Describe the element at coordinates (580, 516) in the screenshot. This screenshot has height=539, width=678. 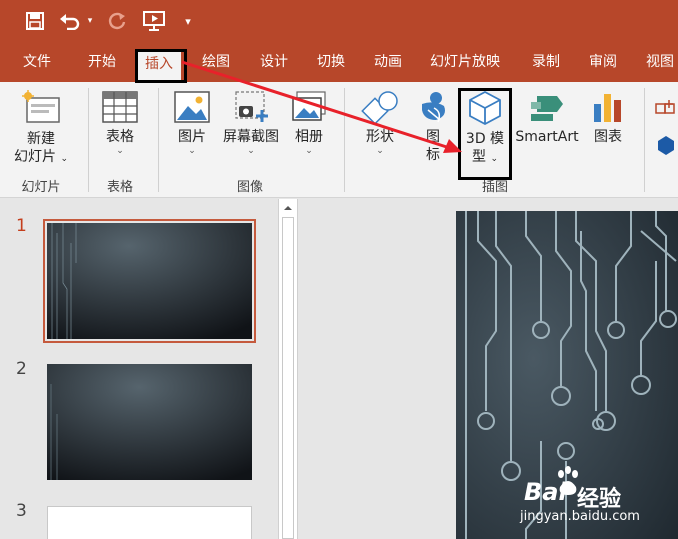
I see `watermark-url: jingyan.baidu.com` at that location.